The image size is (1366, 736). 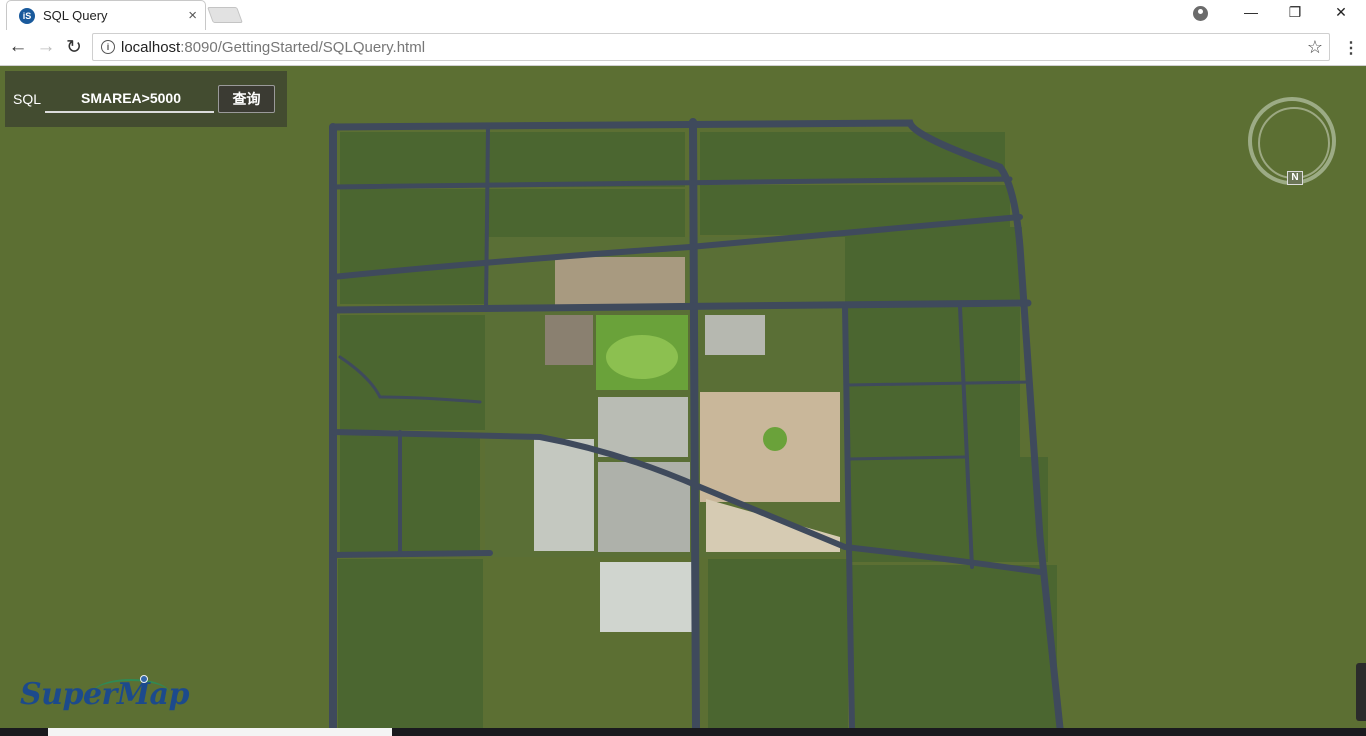 I want to click on new-tab-button, so click(x=225, y=15).